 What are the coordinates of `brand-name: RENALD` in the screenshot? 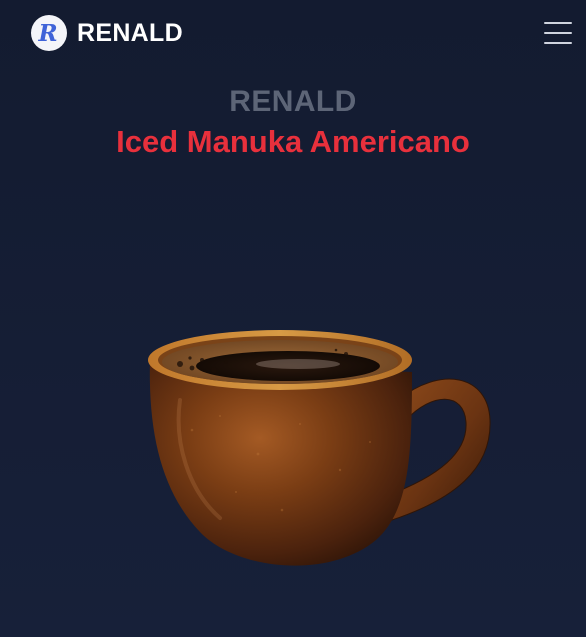 It's located at (130, 32).